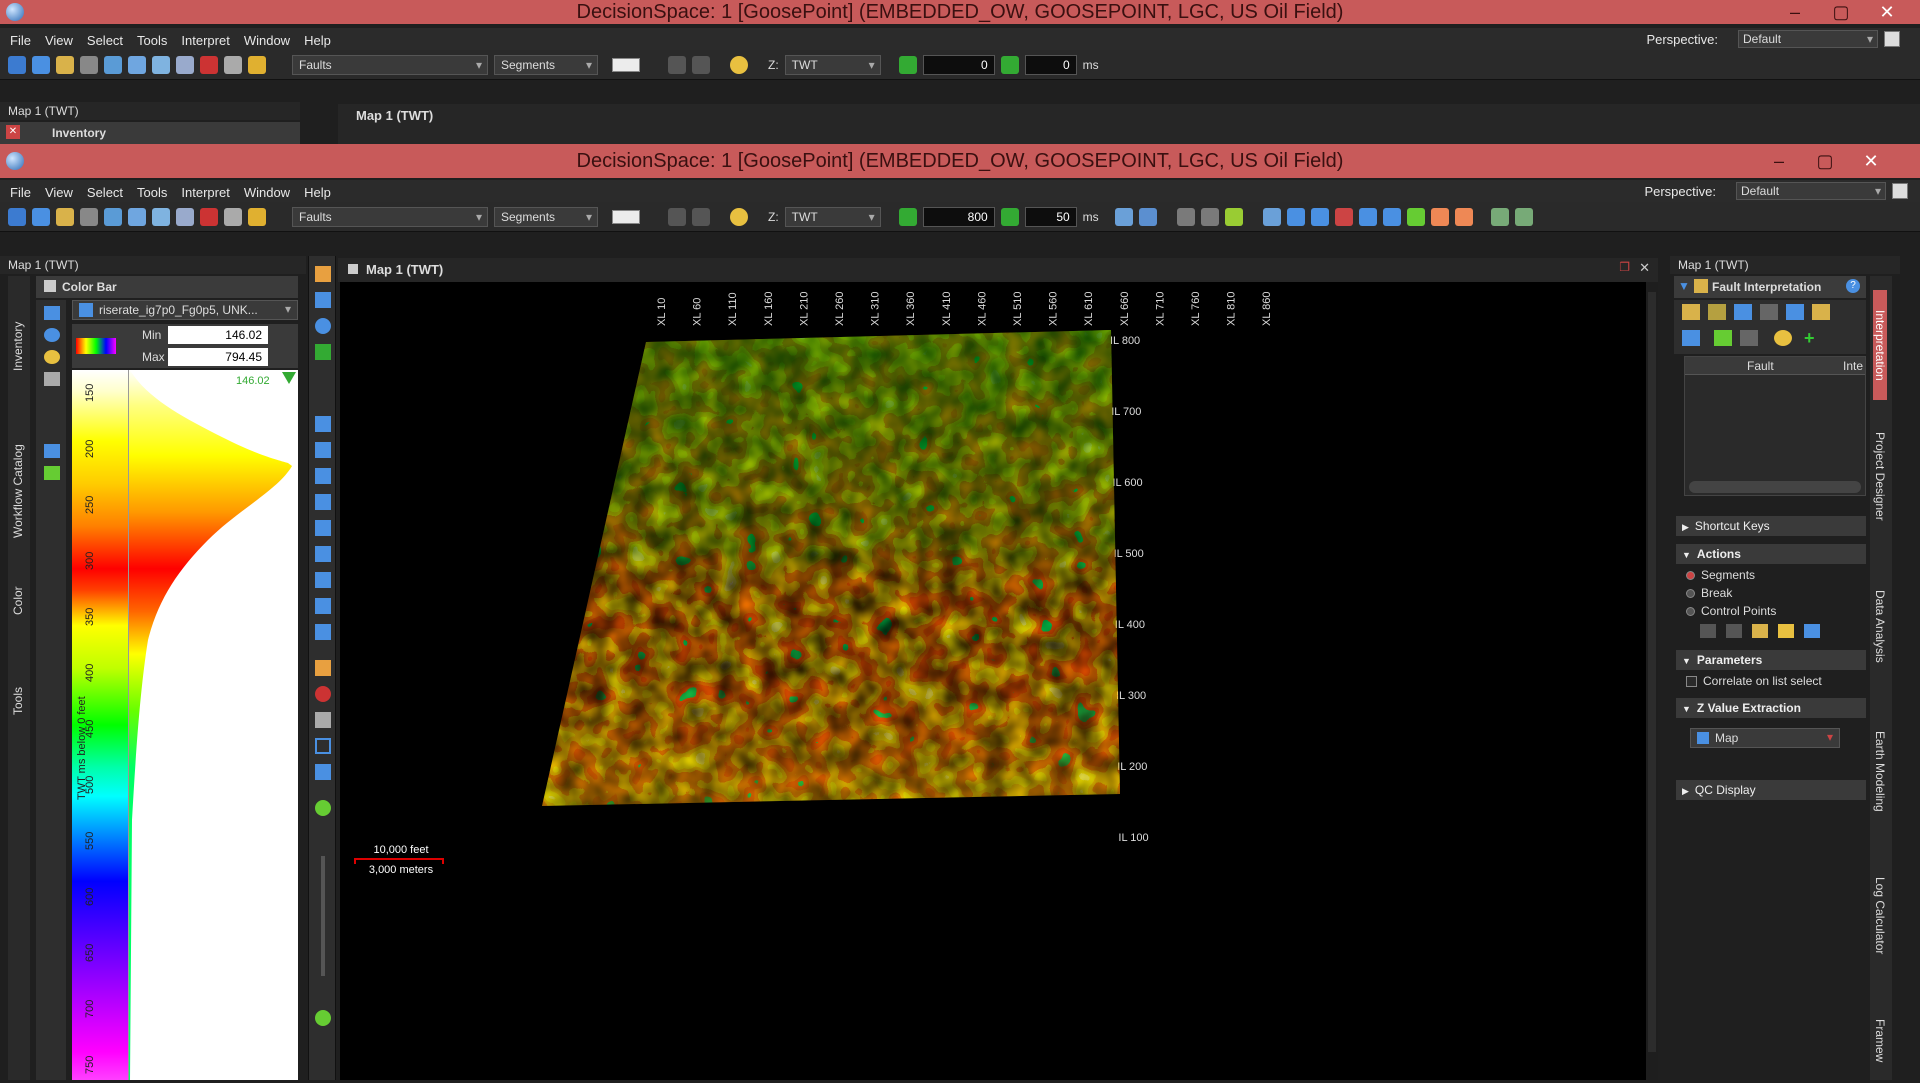 Image resolution: width=1920 pixels, height=1083 pixels. Describe the element at coordinates (1771, 708) in the screenshot. I see `section-z-value-extraction: ▼ Z Value Extraction` at that location.